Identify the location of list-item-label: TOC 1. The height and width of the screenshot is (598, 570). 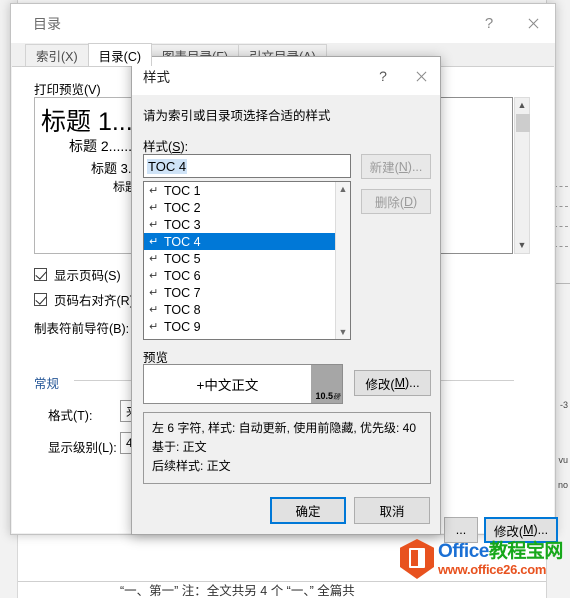
(182, 190).